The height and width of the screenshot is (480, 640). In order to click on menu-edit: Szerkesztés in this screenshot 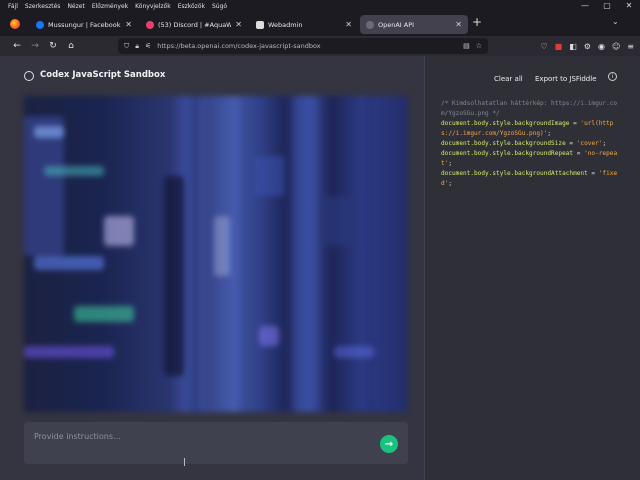, I will do `click(43, 6)`.